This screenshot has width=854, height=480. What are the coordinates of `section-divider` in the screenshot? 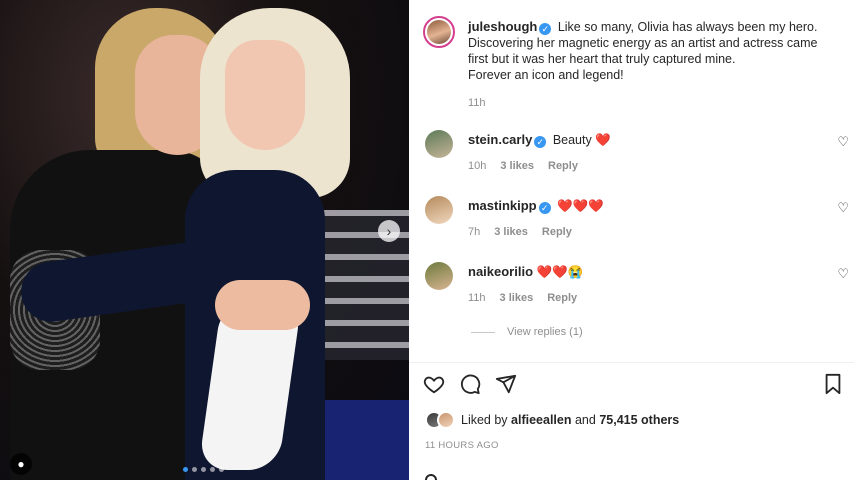 It's located at (631, 362).